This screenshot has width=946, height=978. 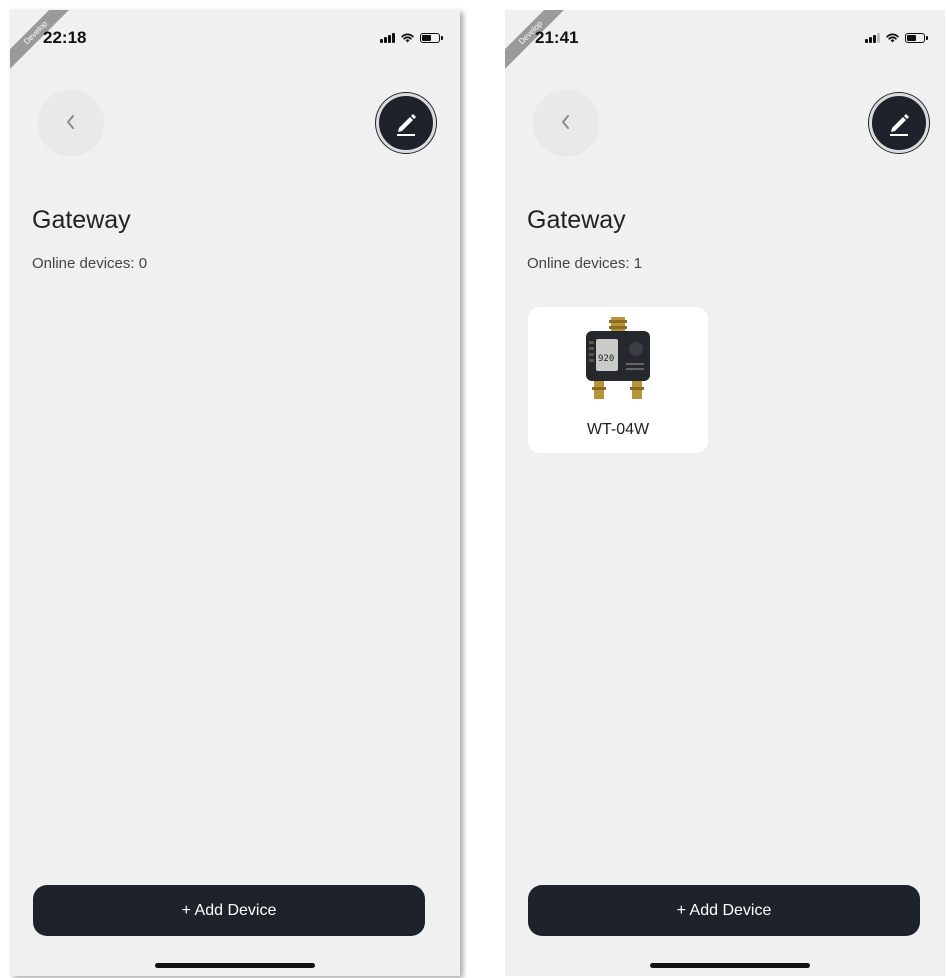 I want to click on device-card: 920 WT-04W, so click(x=618, y=380).